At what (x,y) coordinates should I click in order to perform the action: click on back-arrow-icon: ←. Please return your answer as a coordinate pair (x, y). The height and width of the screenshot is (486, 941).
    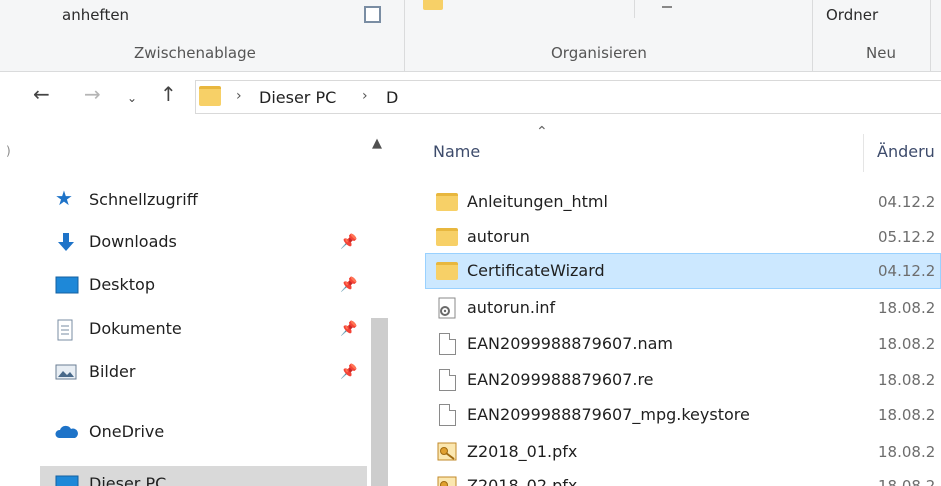
    Looking at the image, I should click on (41, 94).